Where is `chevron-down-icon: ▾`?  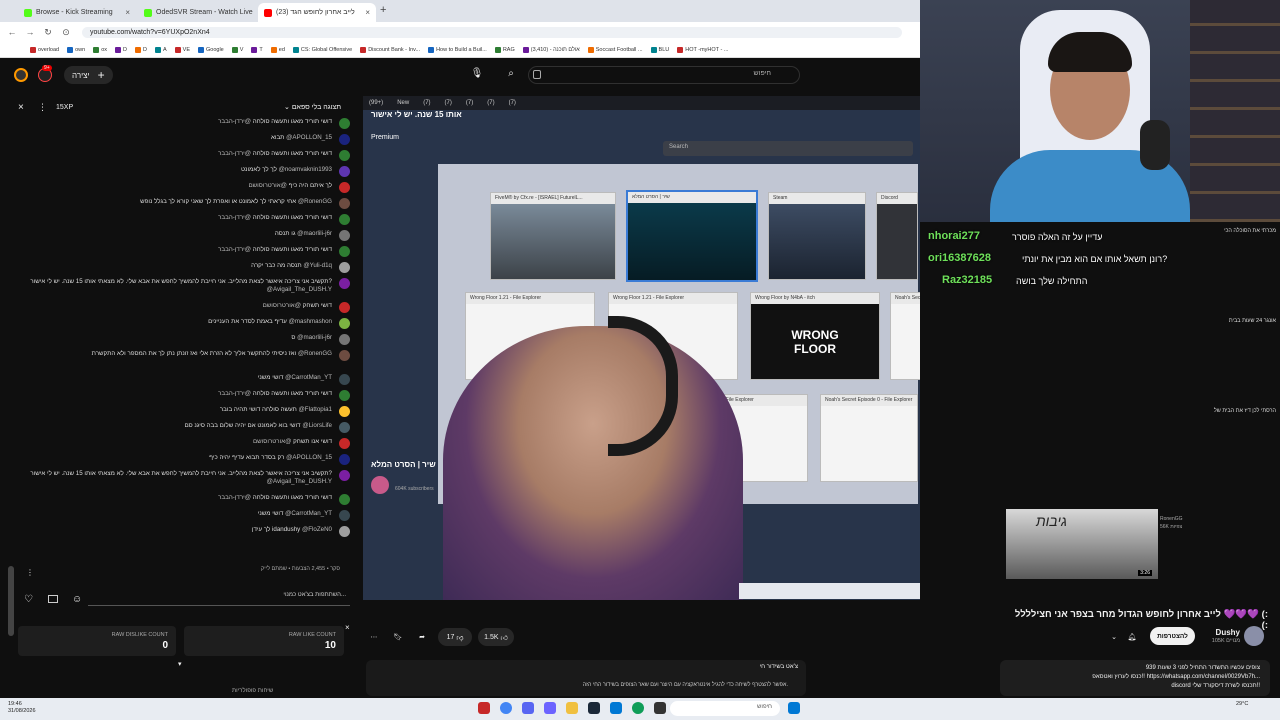
chevron-down-icon: ▾ is located at coordinates (180, 664).